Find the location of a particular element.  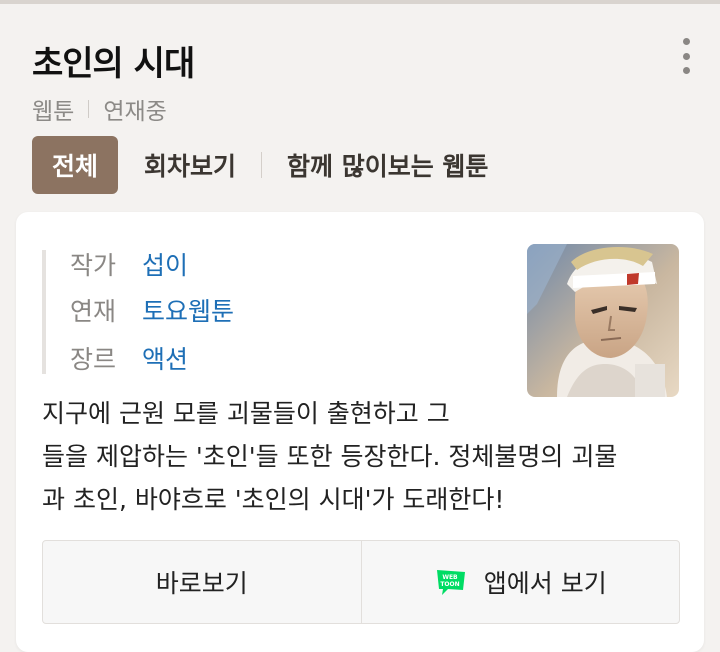

tab-related: 함께 많이보는 웹툰 is located at coordinates (387, 165).